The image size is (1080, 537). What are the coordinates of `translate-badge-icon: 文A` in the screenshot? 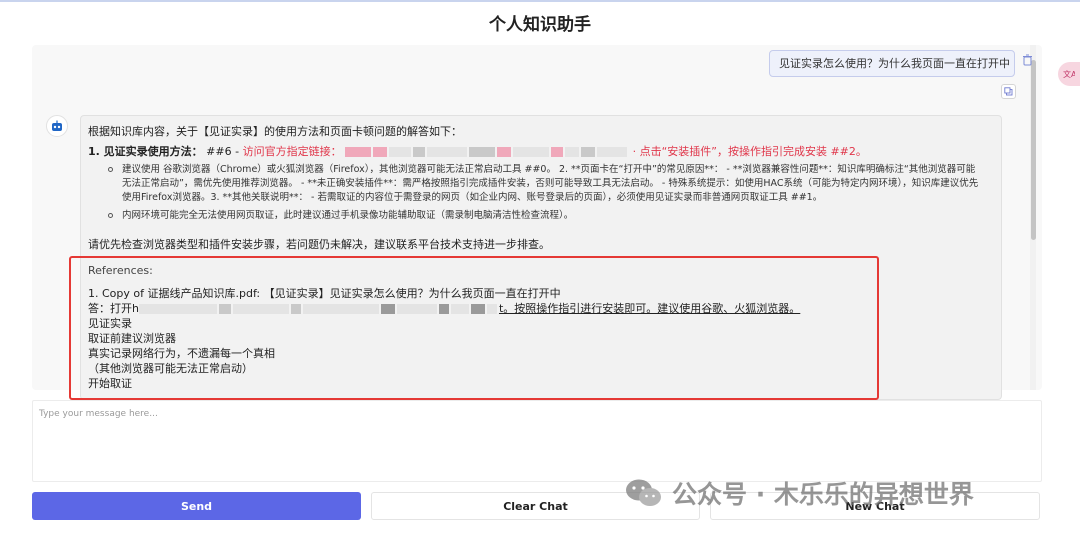 It's located at (1069, 74).